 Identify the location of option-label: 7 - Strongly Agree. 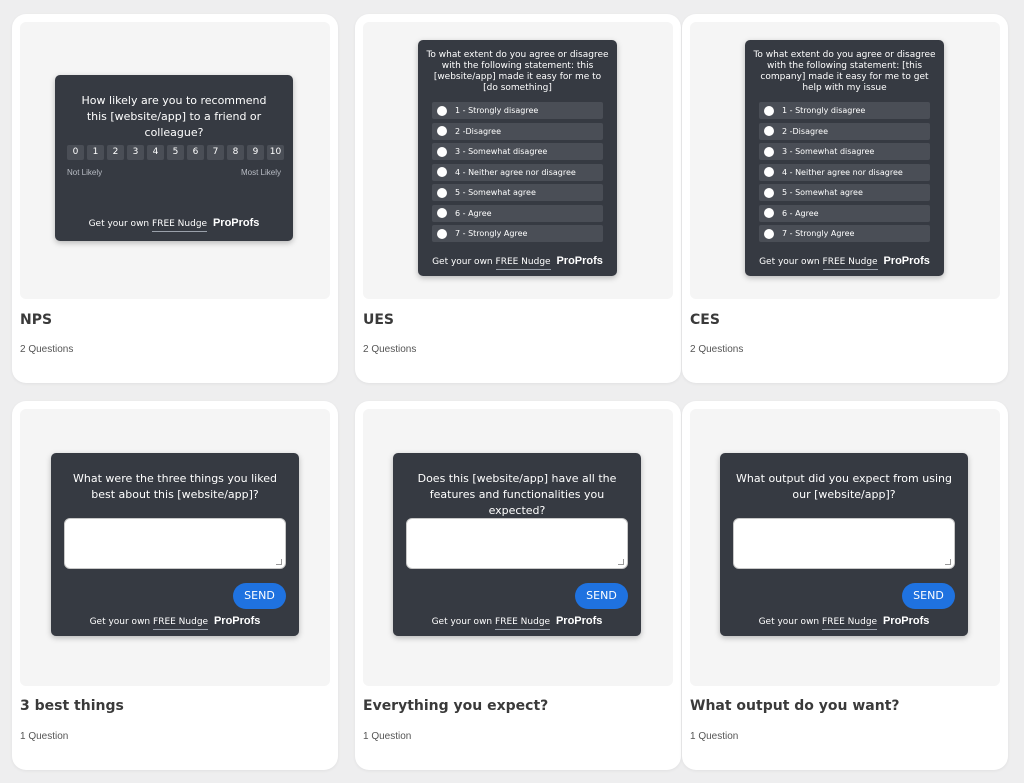
(491, 233).